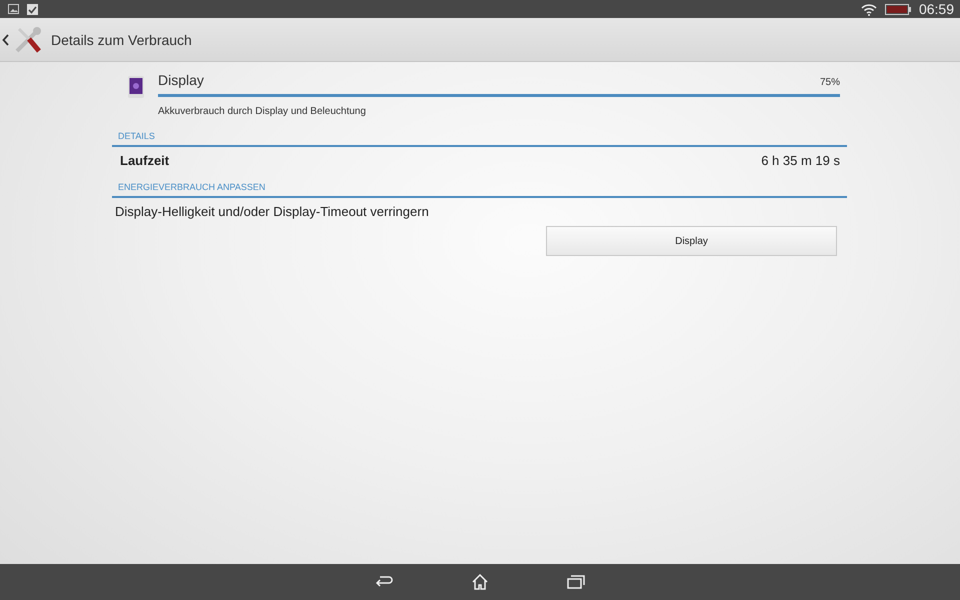 This screenshot has width=960, height=600. What do you see at coordinates (897, 9) in the screenshot?
I see `battery-icon` at bounding box center [897, 9].